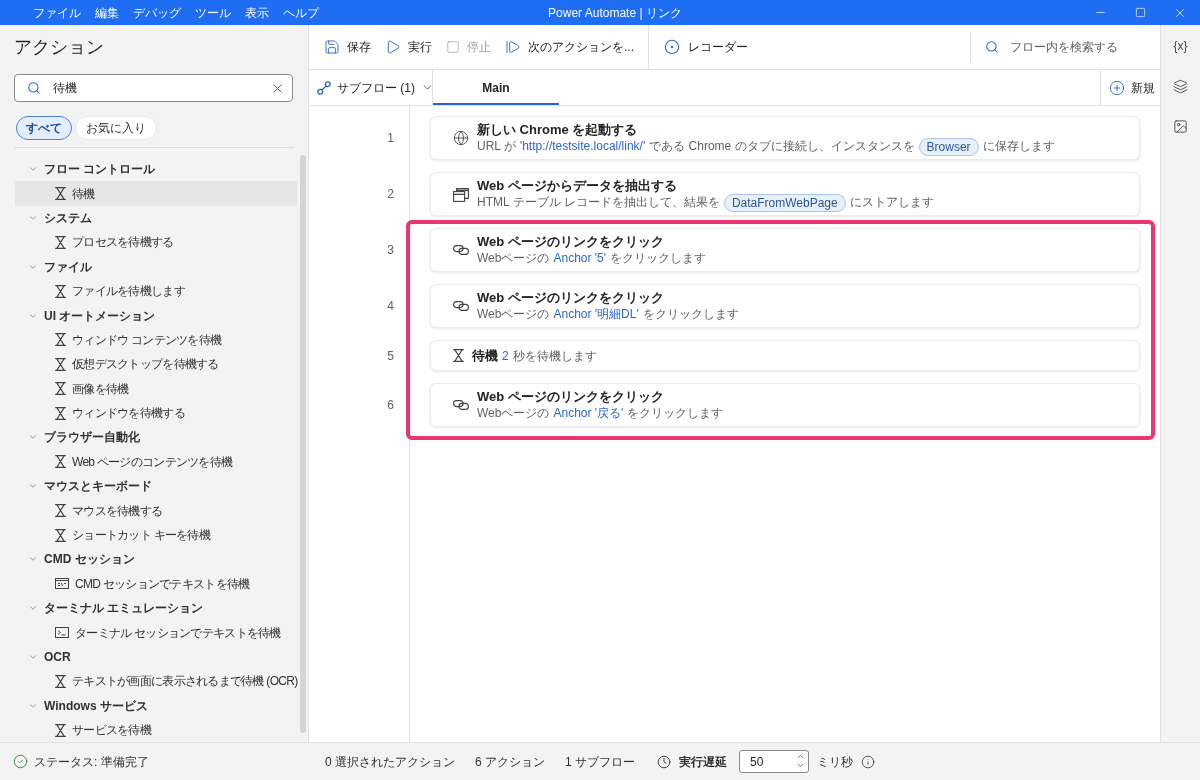 This screenshot has height=780, width=1200. What do you see at coordinates (774, 761) in the screenshot?
I see `delay-field: 50` at bounding box center [774, 761].